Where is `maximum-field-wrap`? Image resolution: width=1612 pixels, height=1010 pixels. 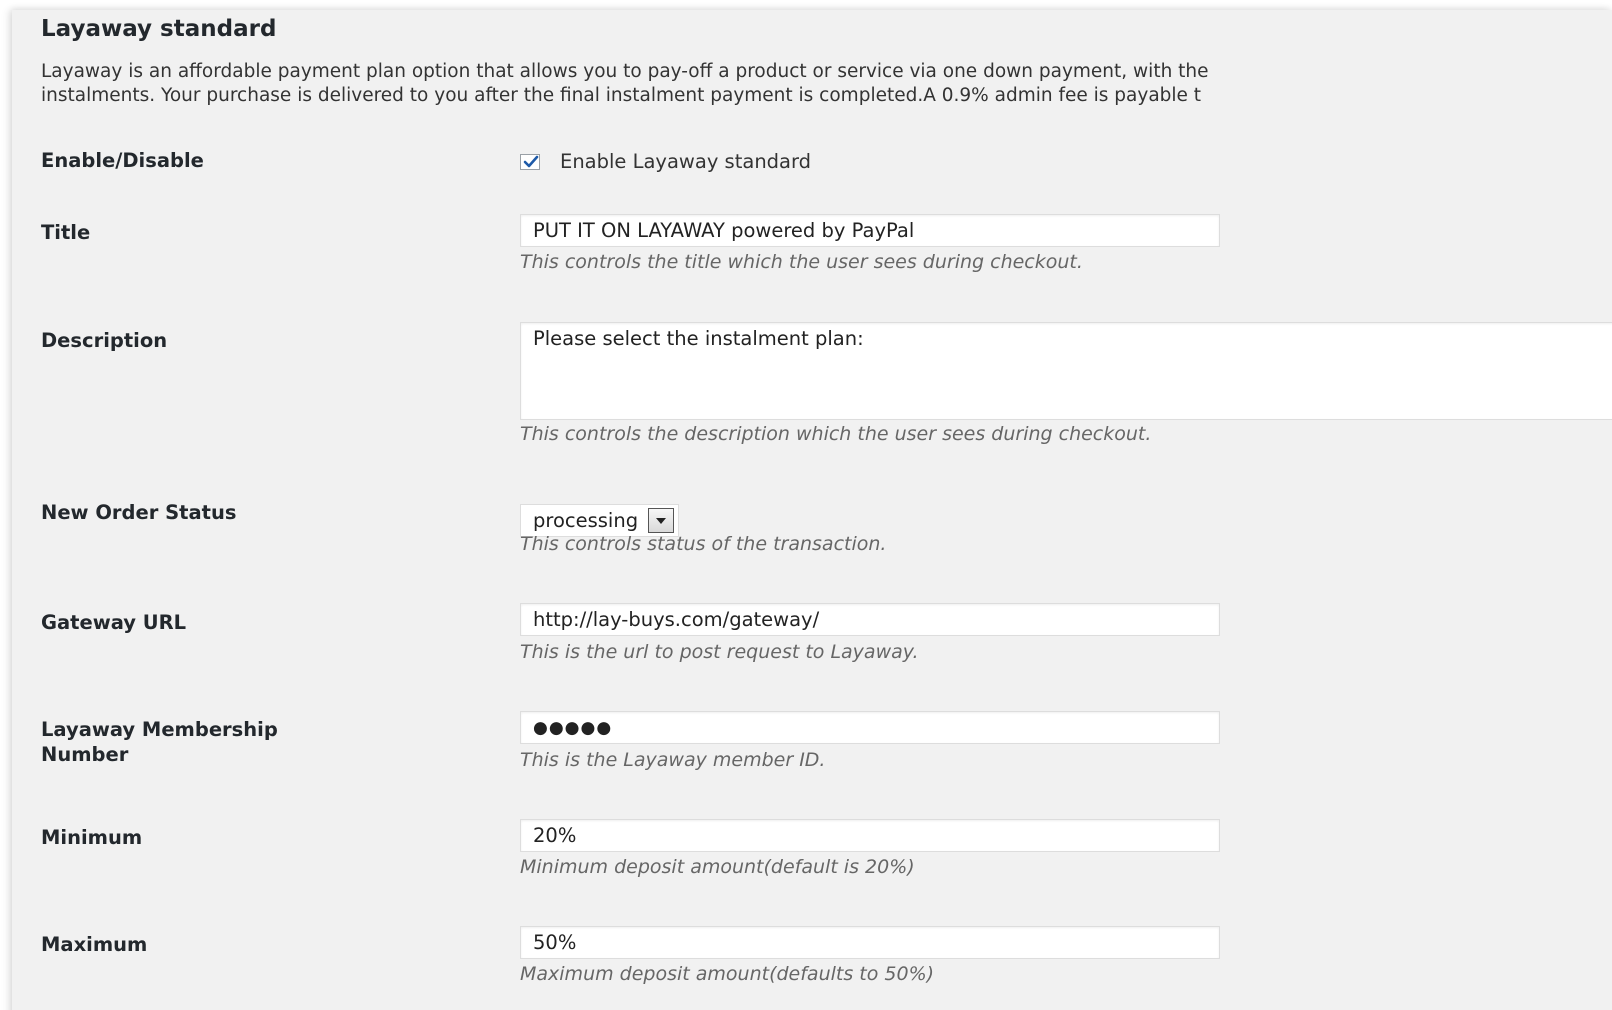 maximum-field-wrap is located at coordinates (870, 942).